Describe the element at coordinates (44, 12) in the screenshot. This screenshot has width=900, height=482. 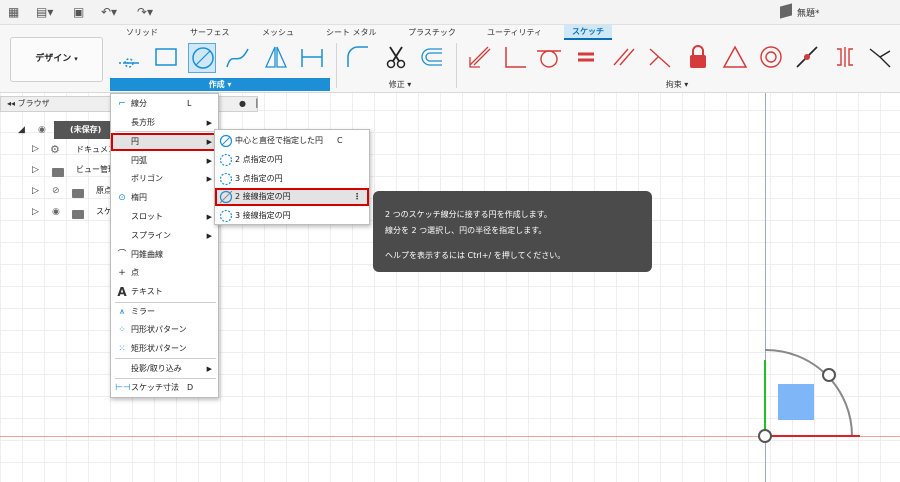
I see `file-icon: ▤▾` at that location.